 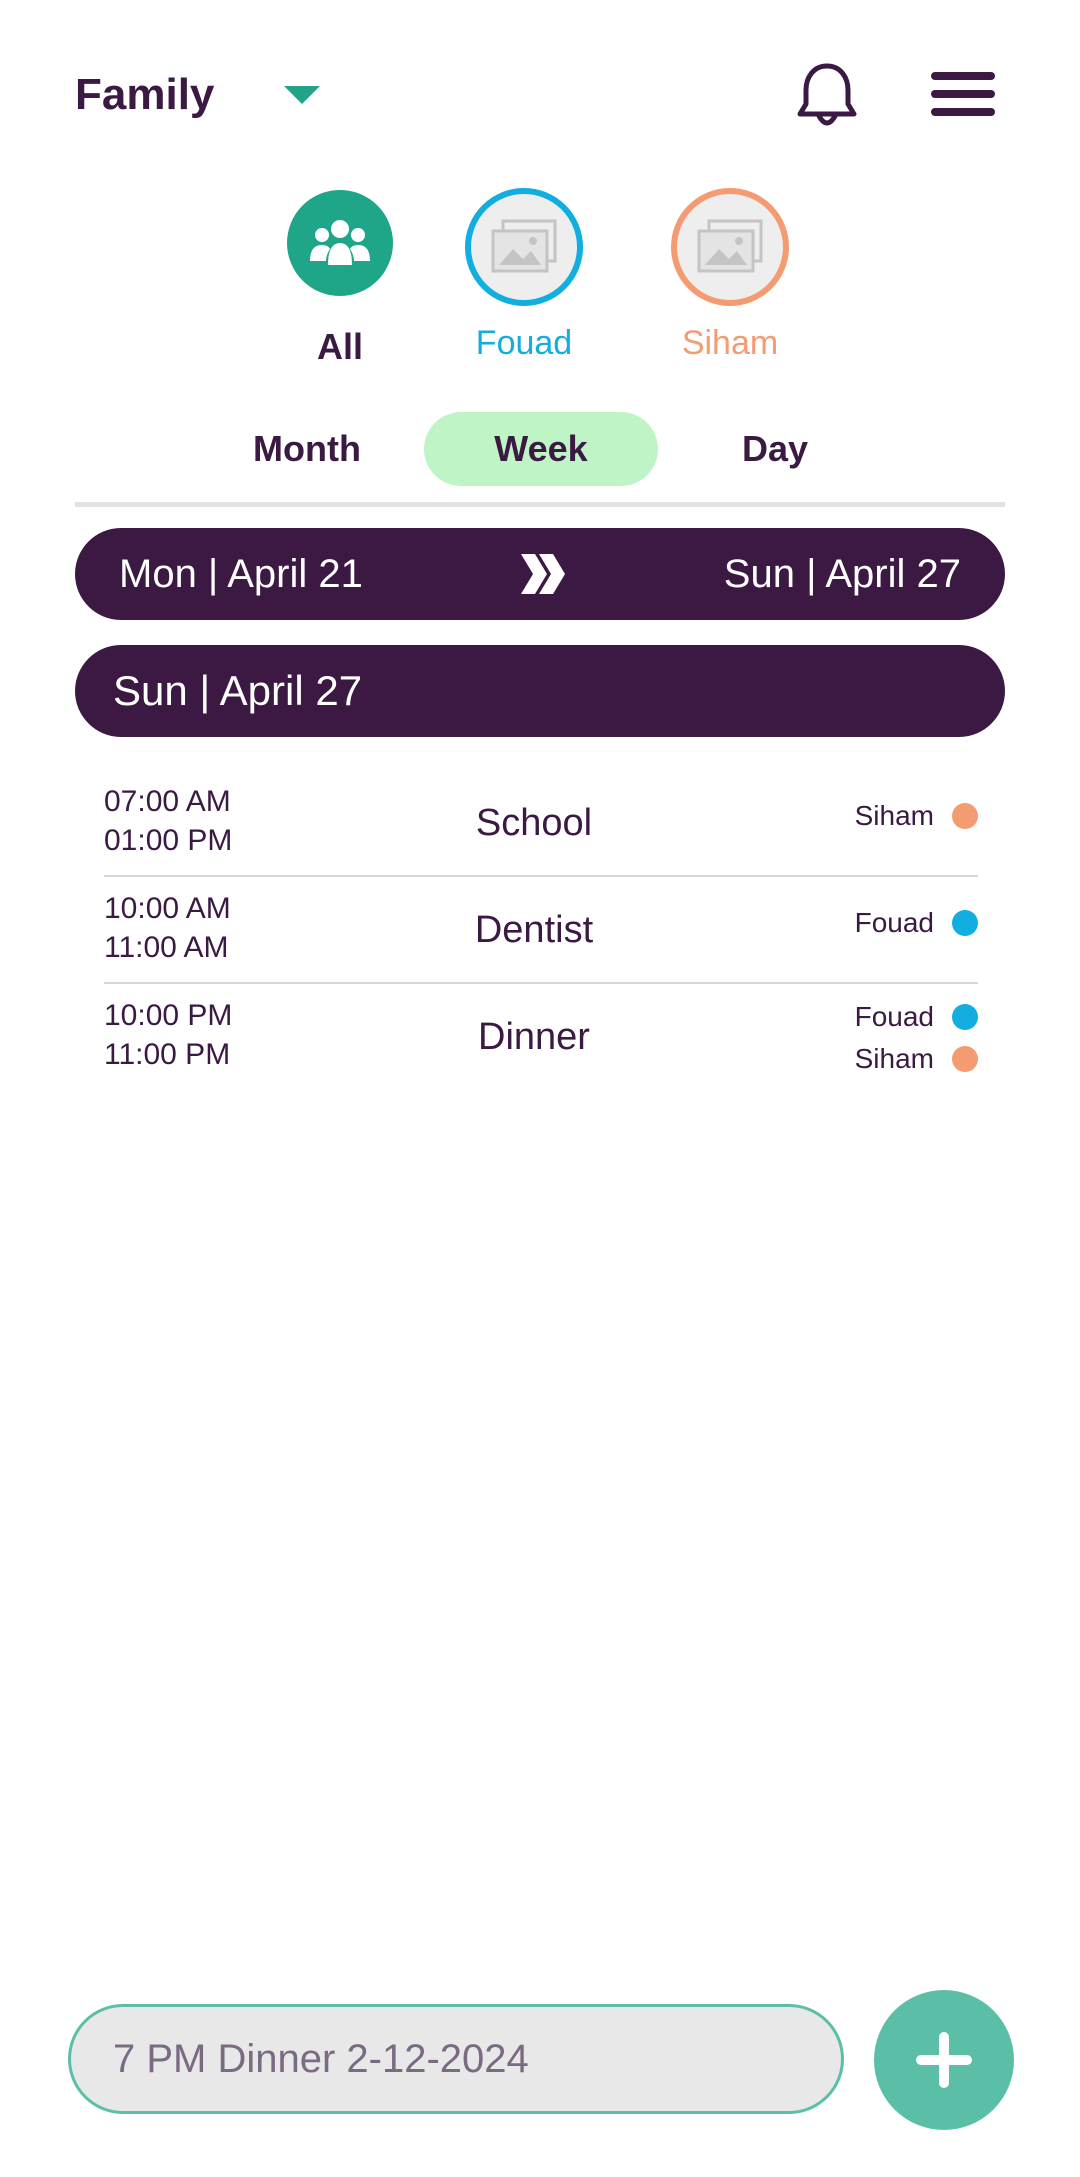 I want to click on event-end: 01:00 PM, so click(x=168, y=840).